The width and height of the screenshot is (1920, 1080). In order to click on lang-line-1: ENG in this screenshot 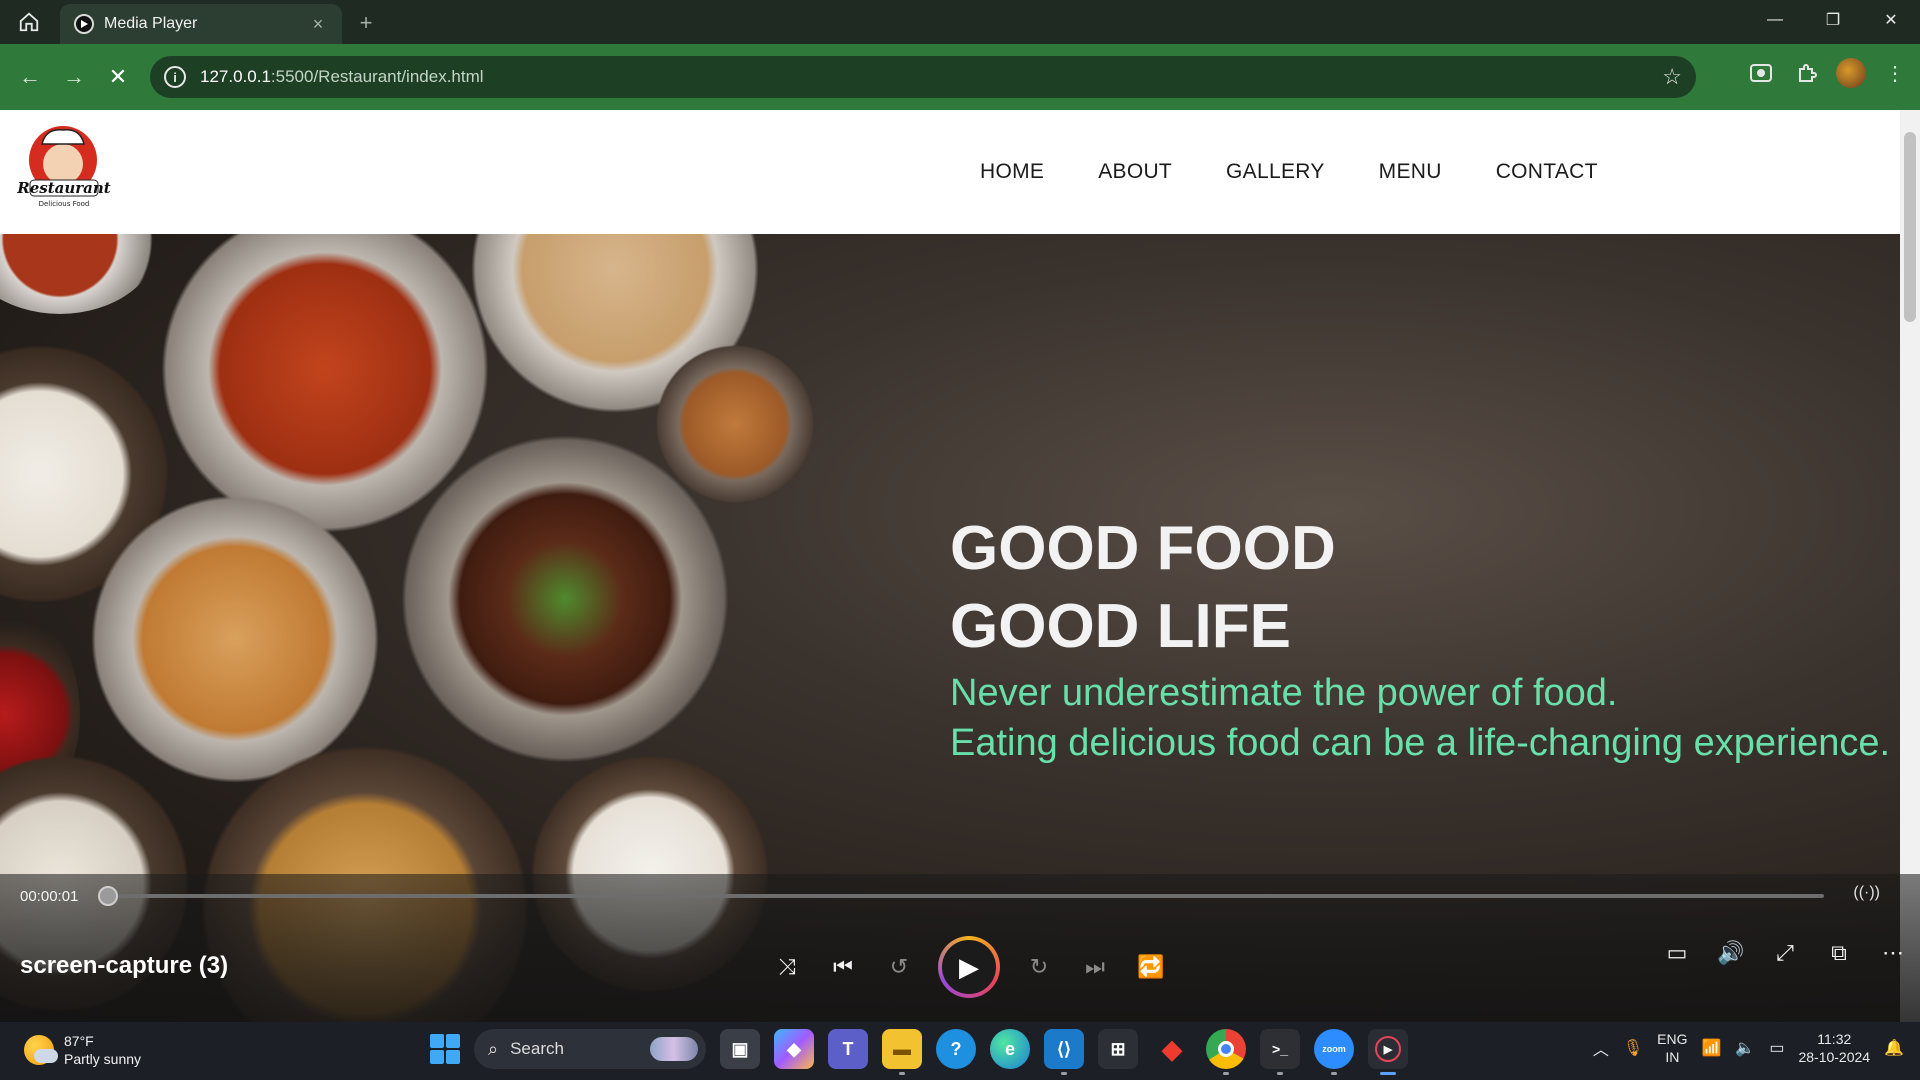, I will do `click(1672, 1039)`.